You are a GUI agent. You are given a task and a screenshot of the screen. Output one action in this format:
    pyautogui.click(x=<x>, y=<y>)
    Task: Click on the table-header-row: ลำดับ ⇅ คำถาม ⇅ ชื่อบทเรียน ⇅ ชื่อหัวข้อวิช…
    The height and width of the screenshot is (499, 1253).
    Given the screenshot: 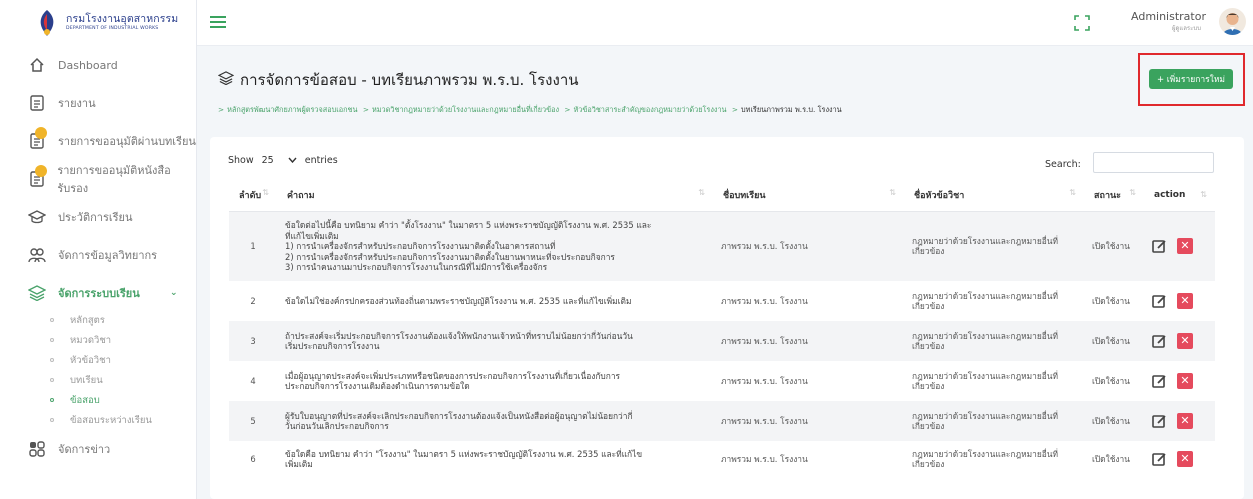 What is the action you would take?
    pyautogui.click(x=722, y=195)
    